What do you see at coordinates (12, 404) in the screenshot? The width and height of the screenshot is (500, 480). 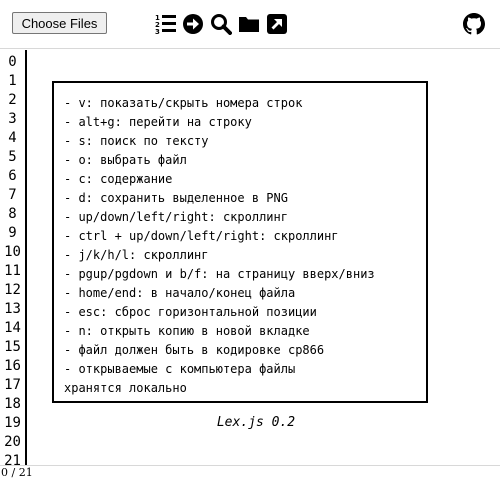 I see `line-number: 18` at bounding box center [12, 404].